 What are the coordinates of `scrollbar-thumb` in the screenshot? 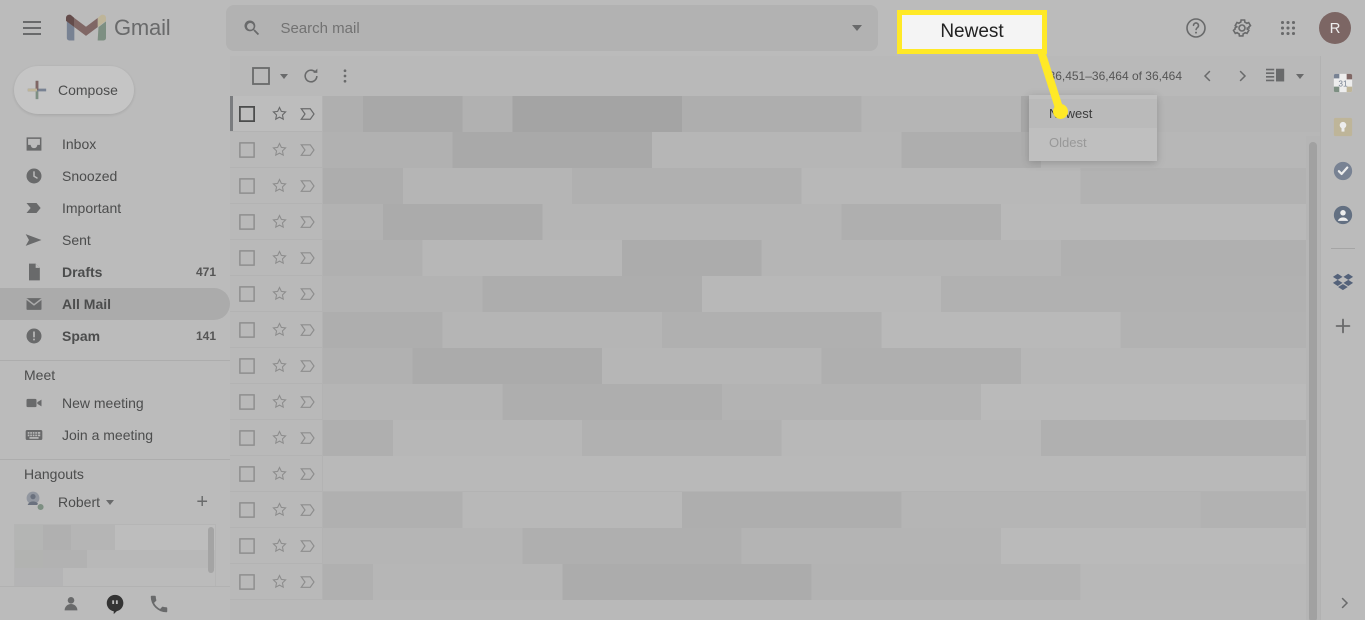 It's located at (1313, 381).